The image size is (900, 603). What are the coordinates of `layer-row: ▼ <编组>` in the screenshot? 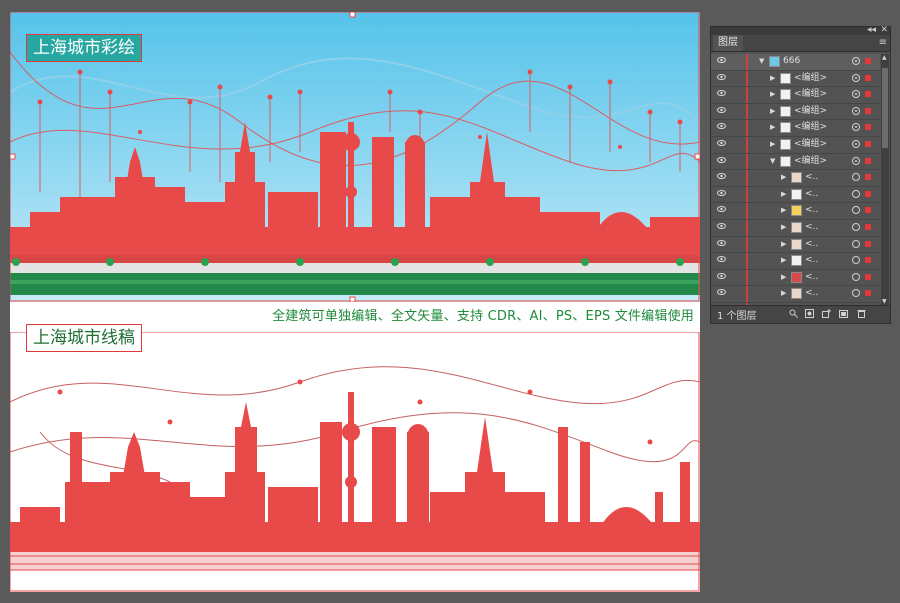 It's located at (795, 162).